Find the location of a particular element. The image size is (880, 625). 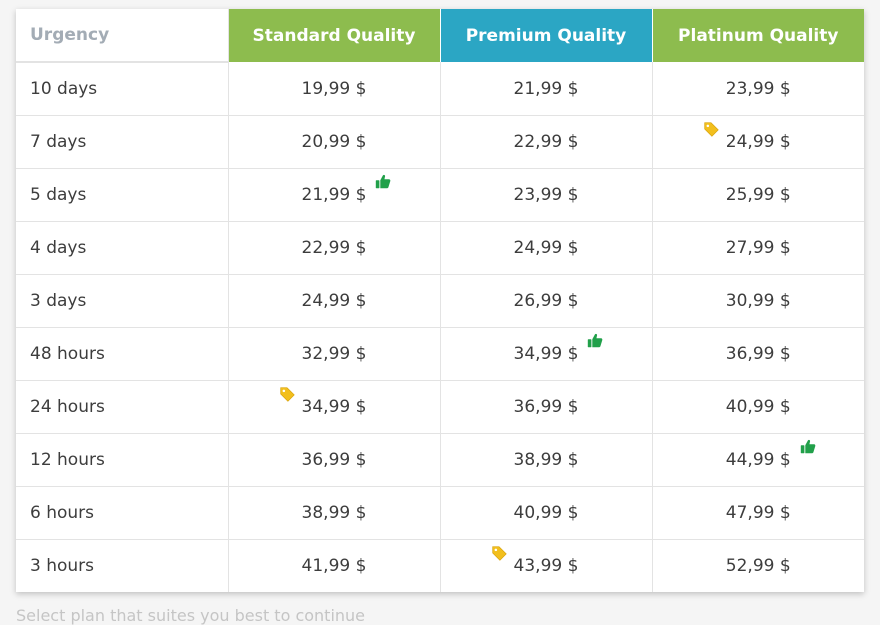

price-cell-standard: 21,99 $ is located at coordinates (334, 195).